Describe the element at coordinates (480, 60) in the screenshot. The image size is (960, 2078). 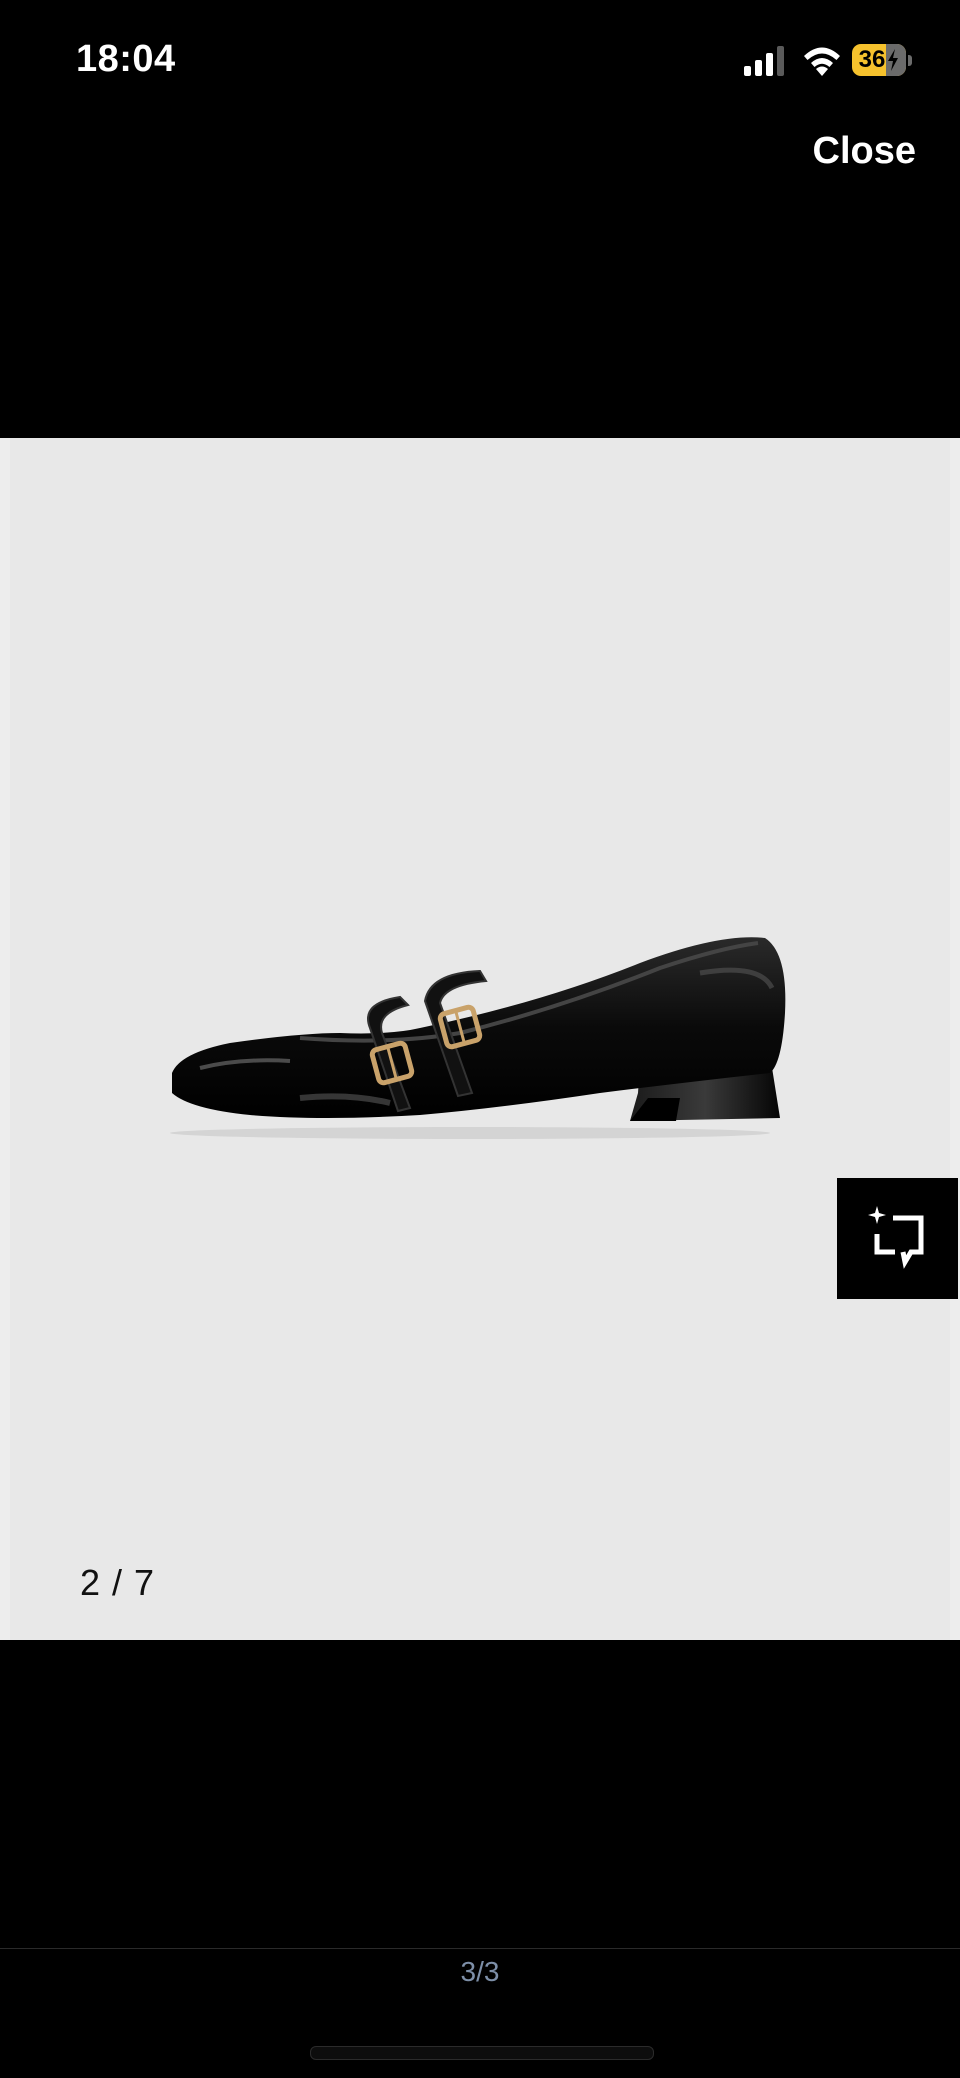
I see `status-bar: 18:04 36` at that location.